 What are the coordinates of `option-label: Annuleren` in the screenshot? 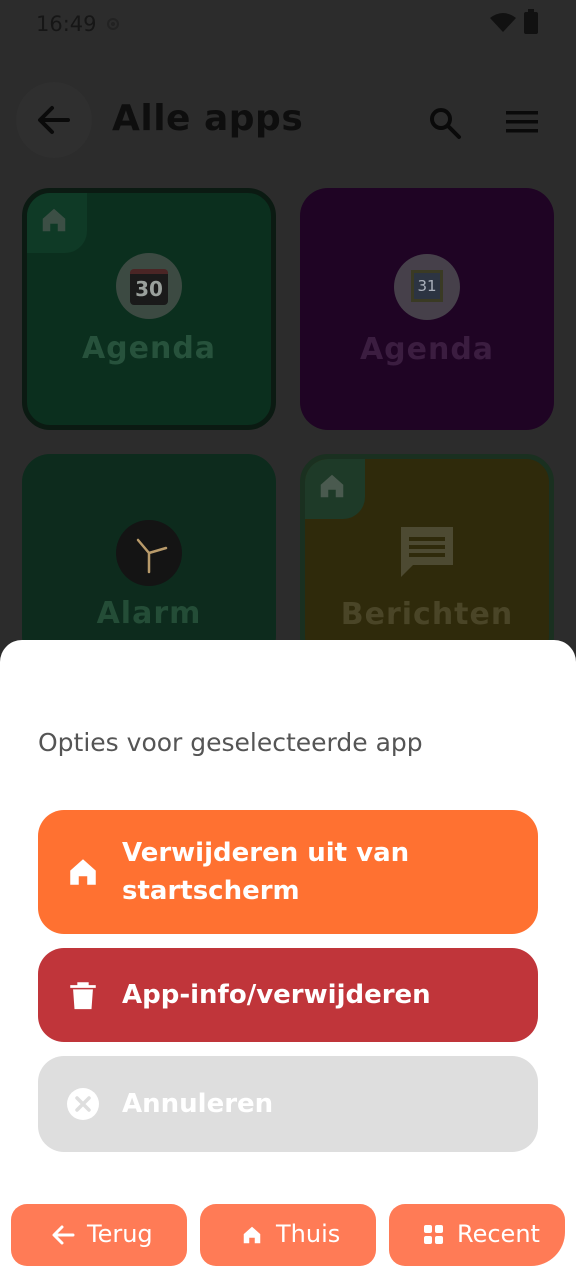 It's located at (198, 1104).